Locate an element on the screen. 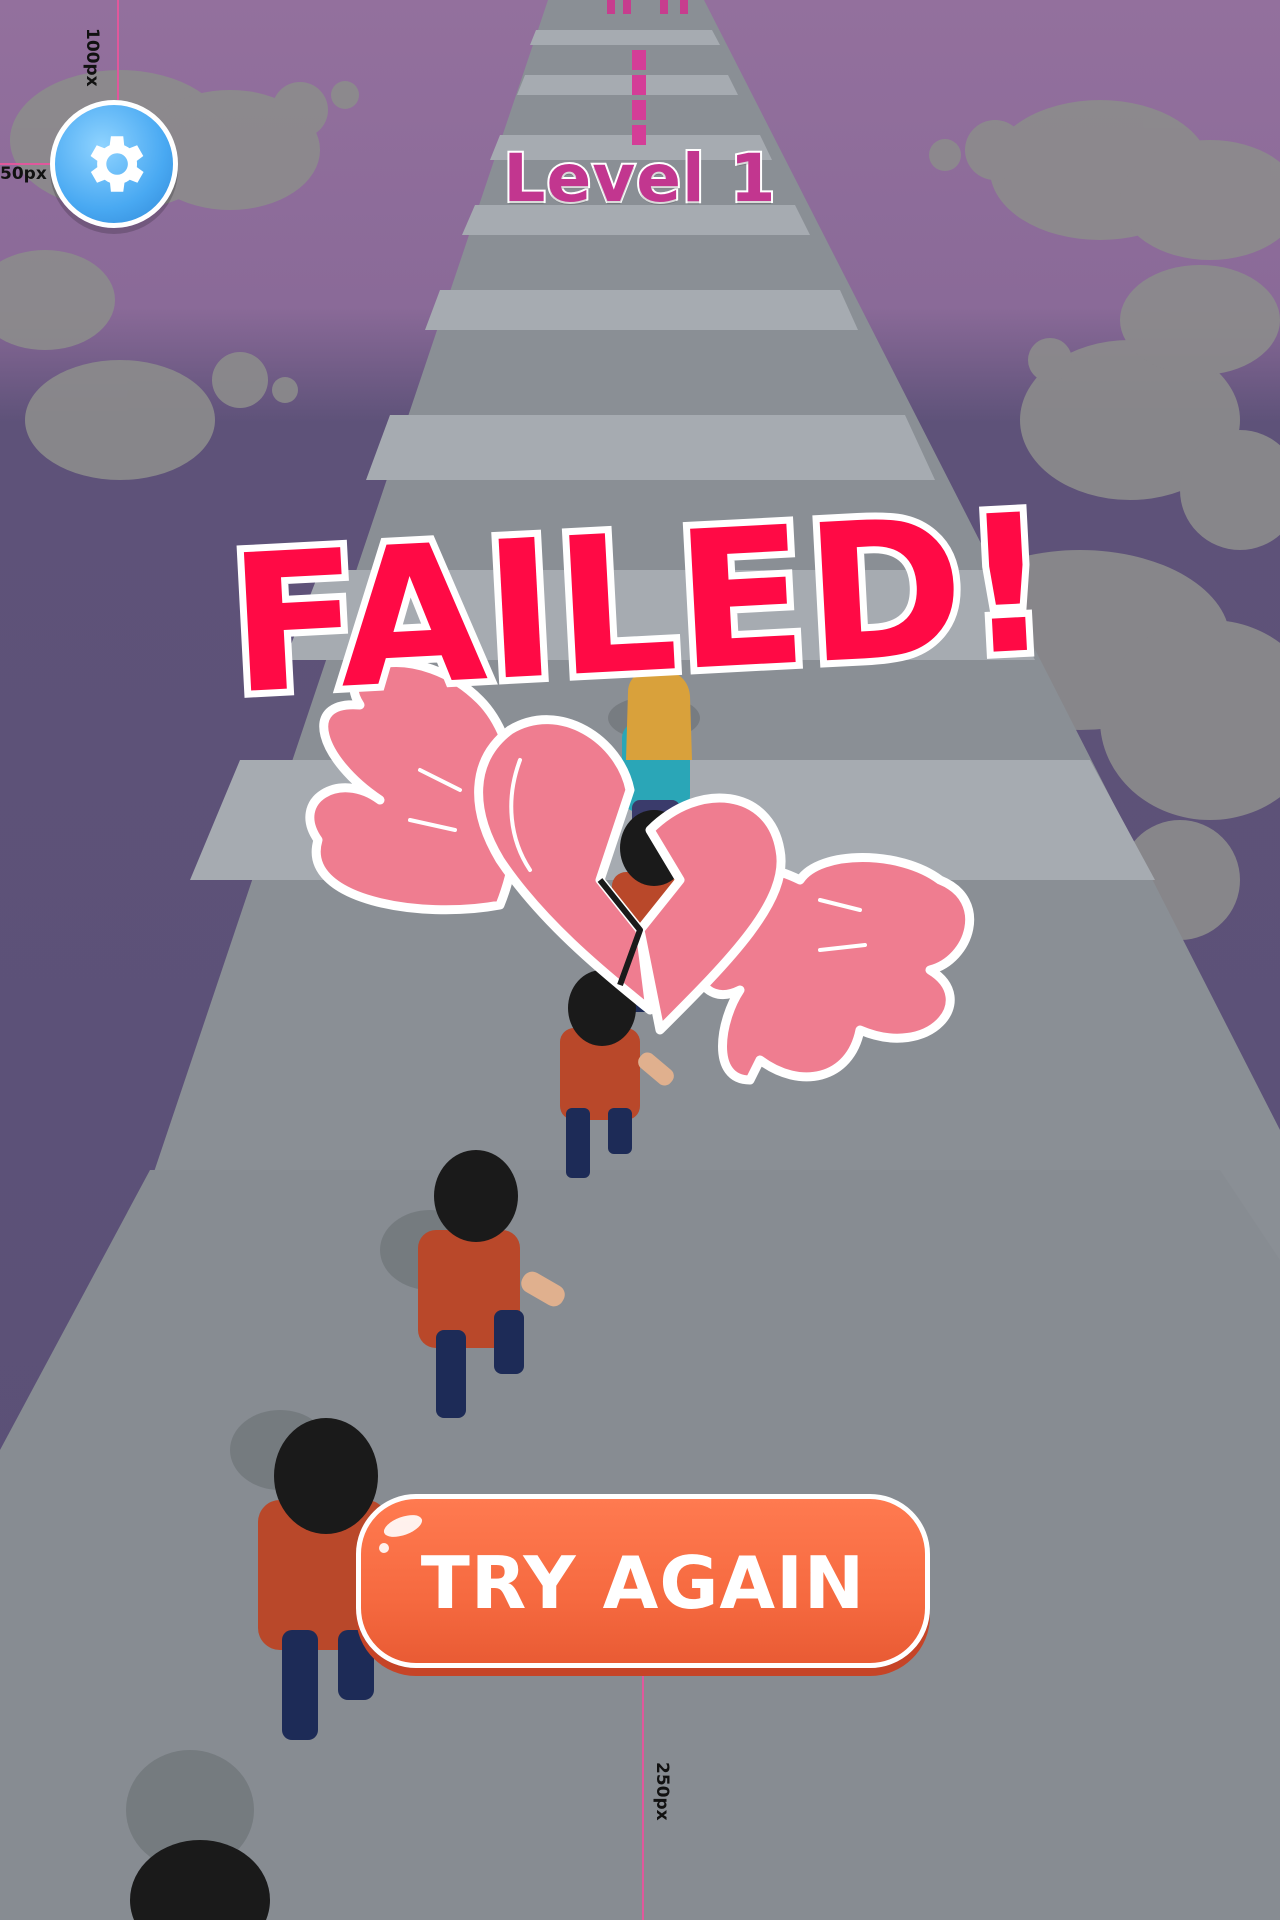 This screenshot has width=1280, height=1920. try-again-button: TRY AGAIN is located at coordinates (643, 1581).